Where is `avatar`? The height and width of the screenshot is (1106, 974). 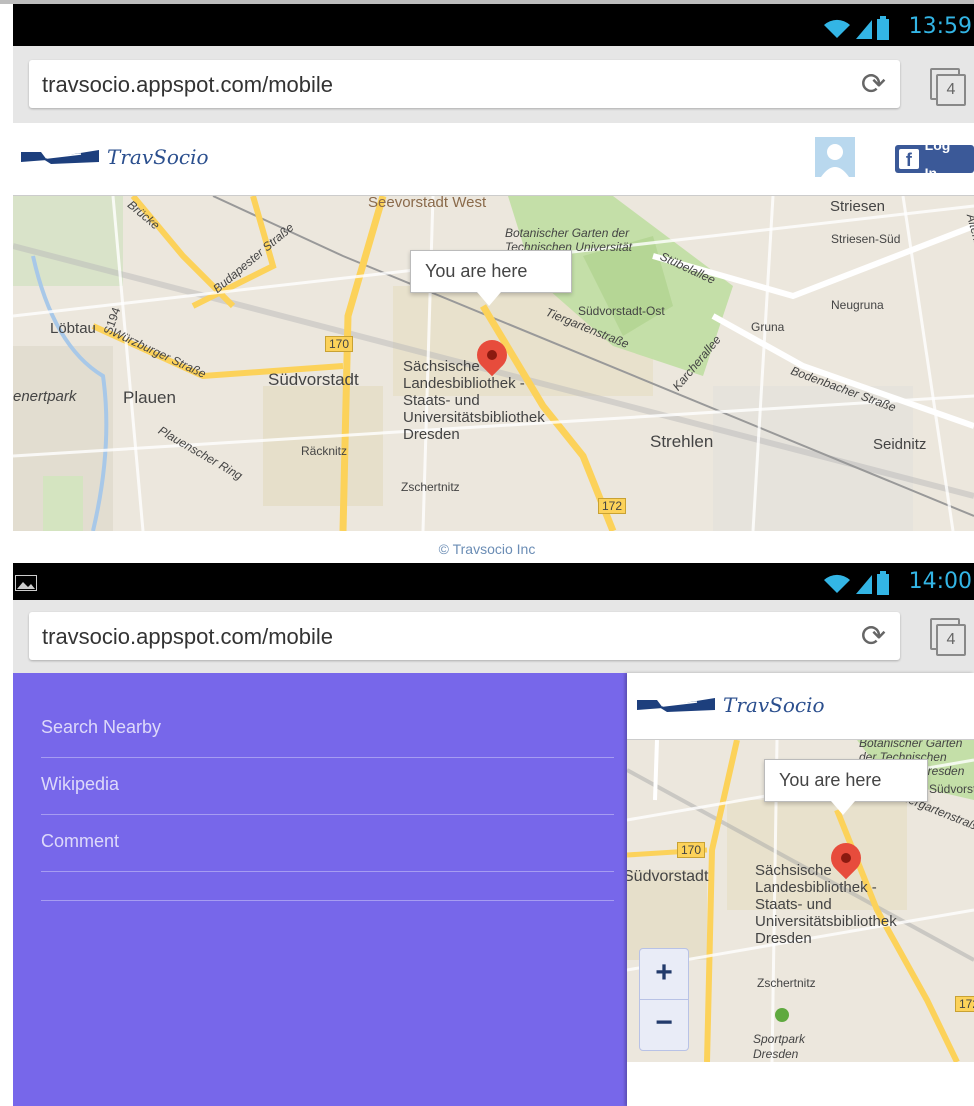 avatar is located at coordinates (835, 157).